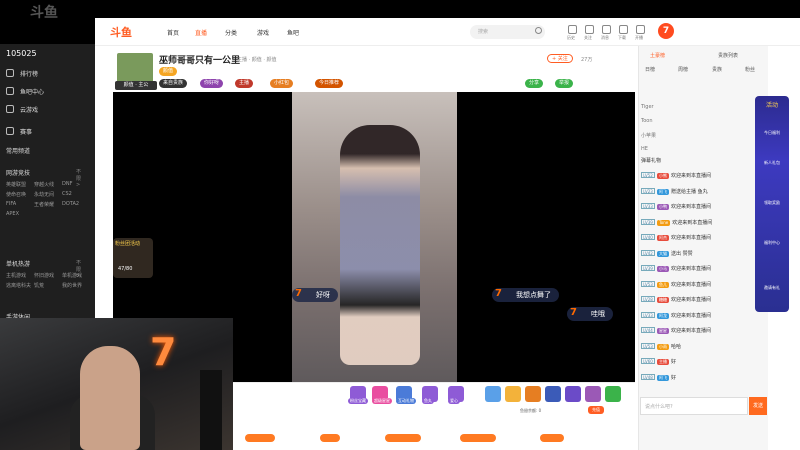 This screenshot has height=450, width=800. What do you see at coordinates (663, 300) in the screenshot?
I see `user-name: 糖糖` at bounding box center [663, 300].